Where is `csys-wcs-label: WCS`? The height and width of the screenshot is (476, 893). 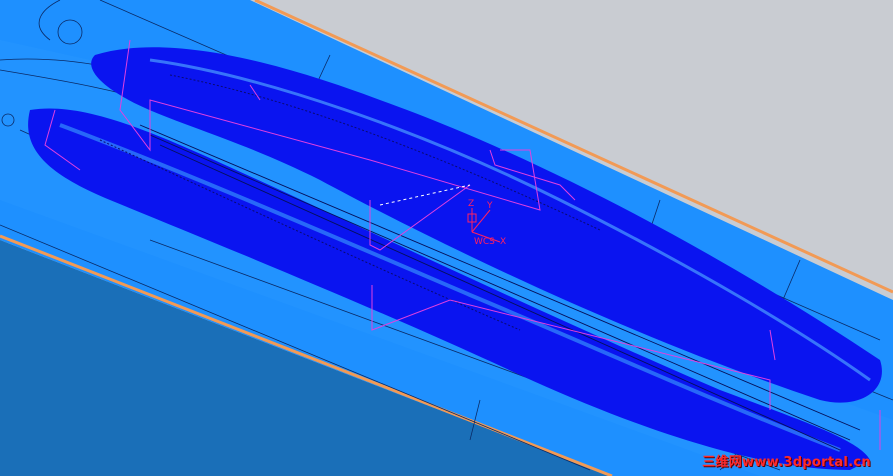 csys-wcs-label: WCS is located at coordinates (484, 242).